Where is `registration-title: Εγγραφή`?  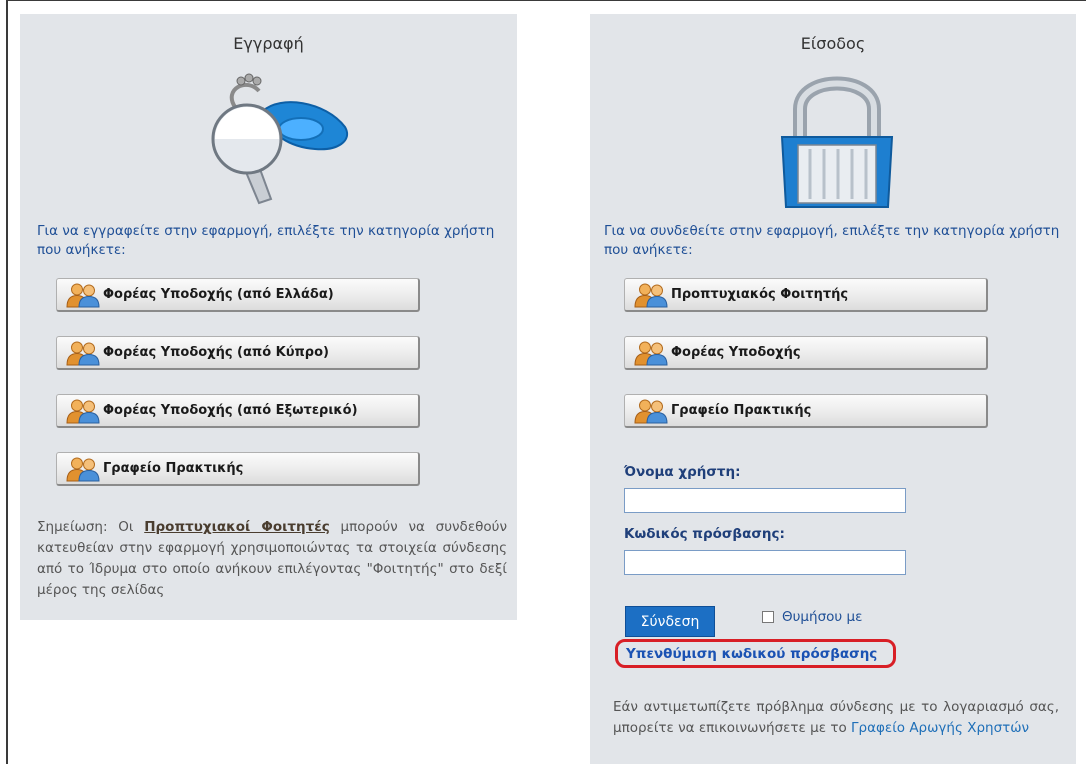 registration-title: Εγγραφή is located at coordinates (268, 43).